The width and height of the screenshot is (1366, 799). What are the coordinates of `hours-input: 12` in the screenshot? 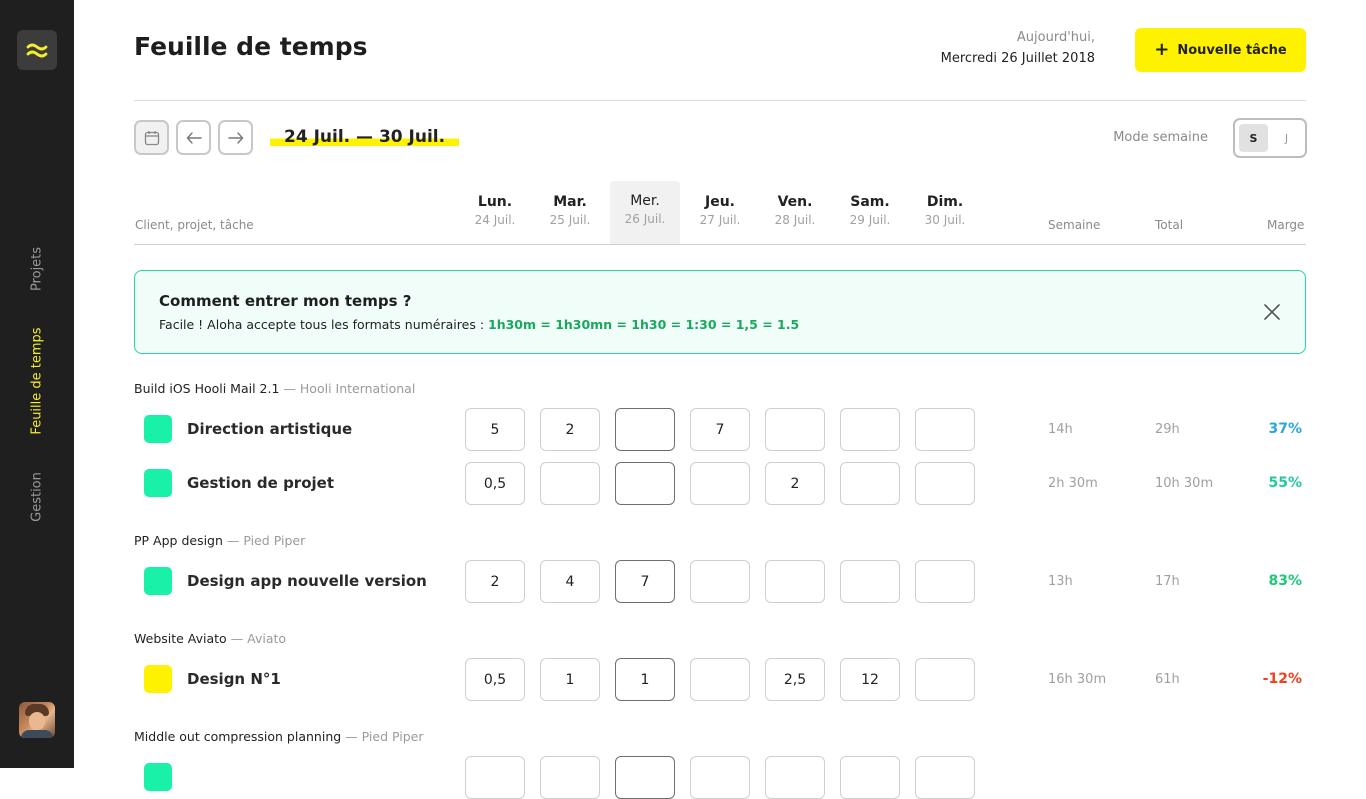 It's located at (870, 679).